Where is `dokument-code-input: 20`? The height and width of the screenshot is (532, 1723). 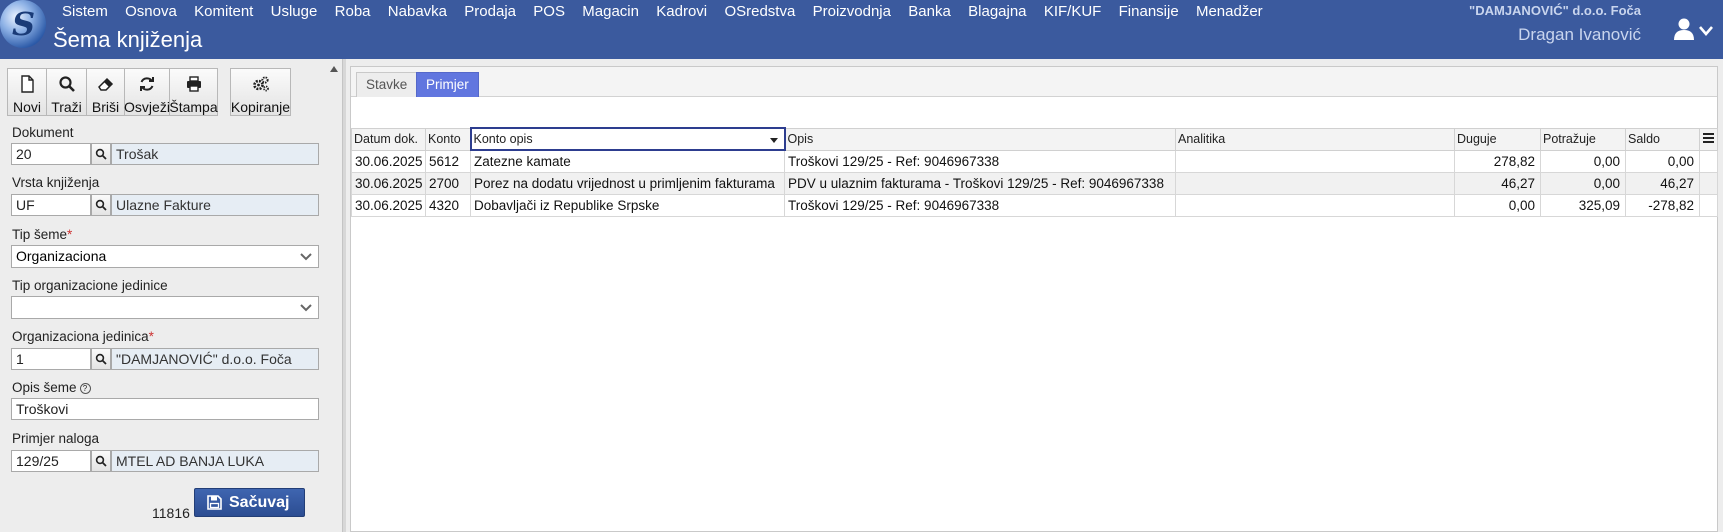
dokument-code-input: 20 is located at coordinates (51, 154).